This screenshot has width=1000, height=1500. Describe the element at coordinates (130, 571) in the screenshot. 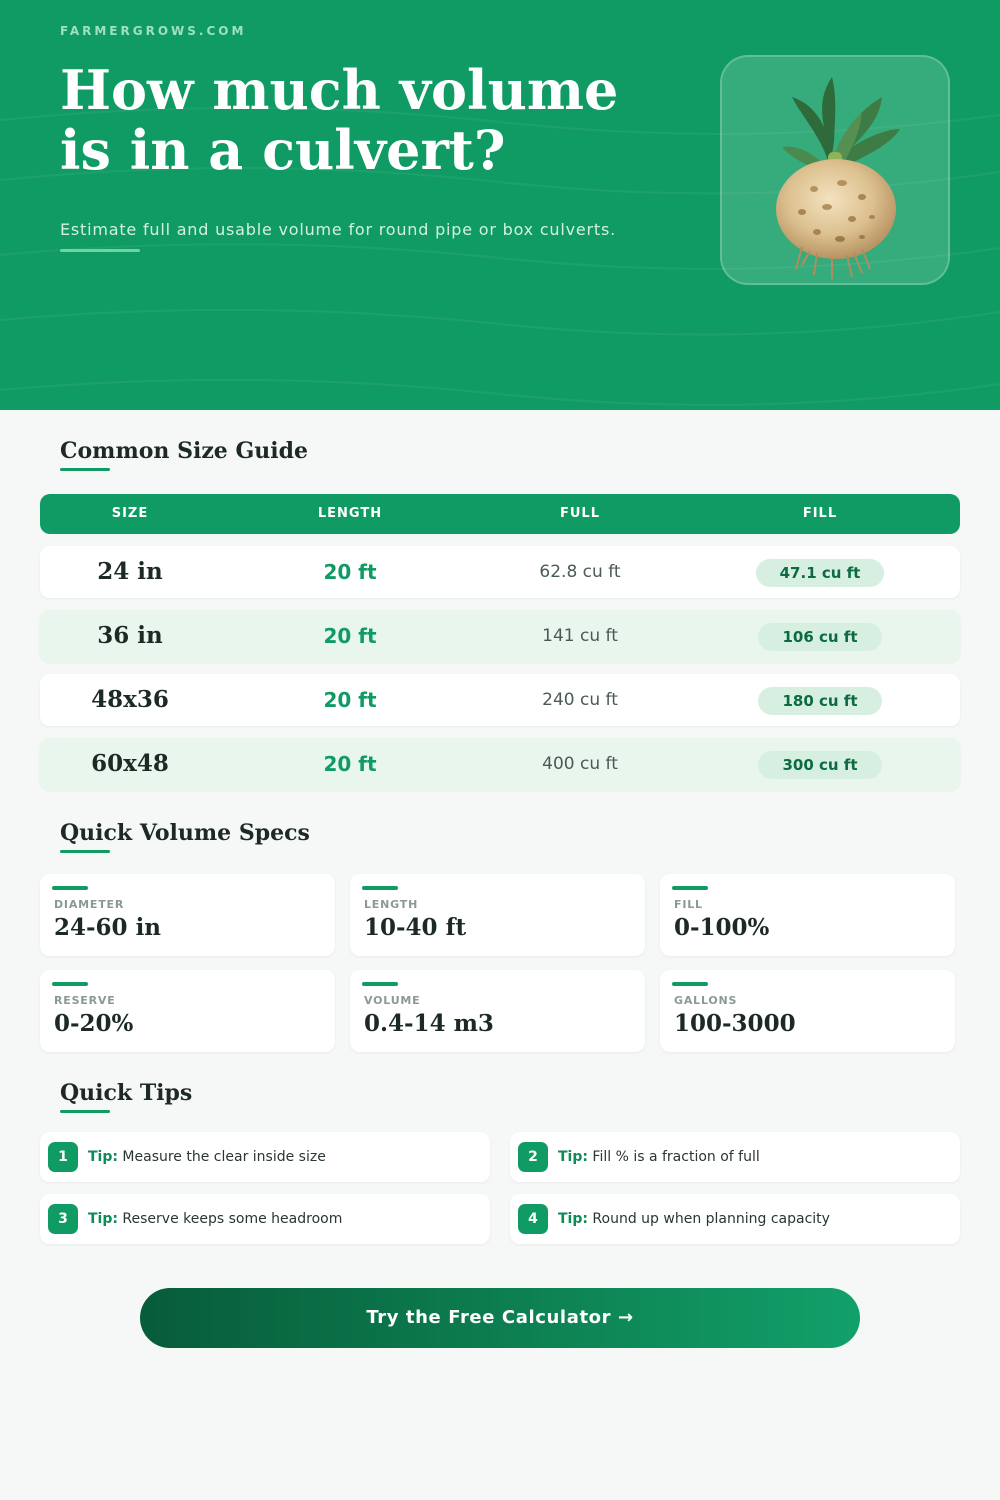

I see `row-size: 24 in` at that location.